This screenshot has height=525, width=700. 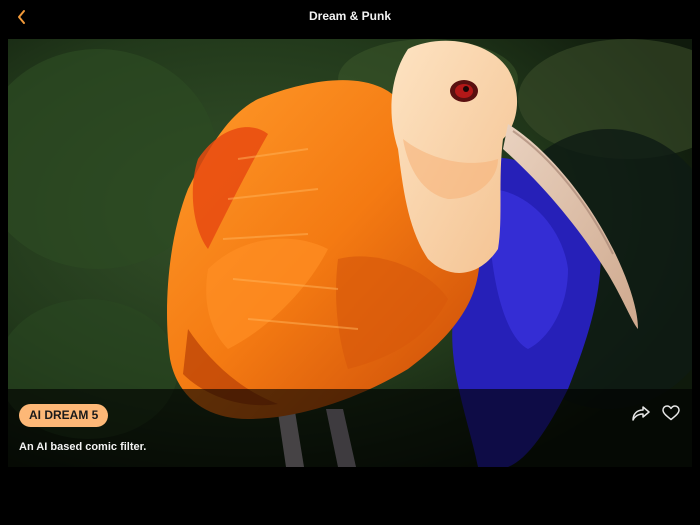 I want to click on nav-bar: Dream & Punk, so click(x=350, y=17).